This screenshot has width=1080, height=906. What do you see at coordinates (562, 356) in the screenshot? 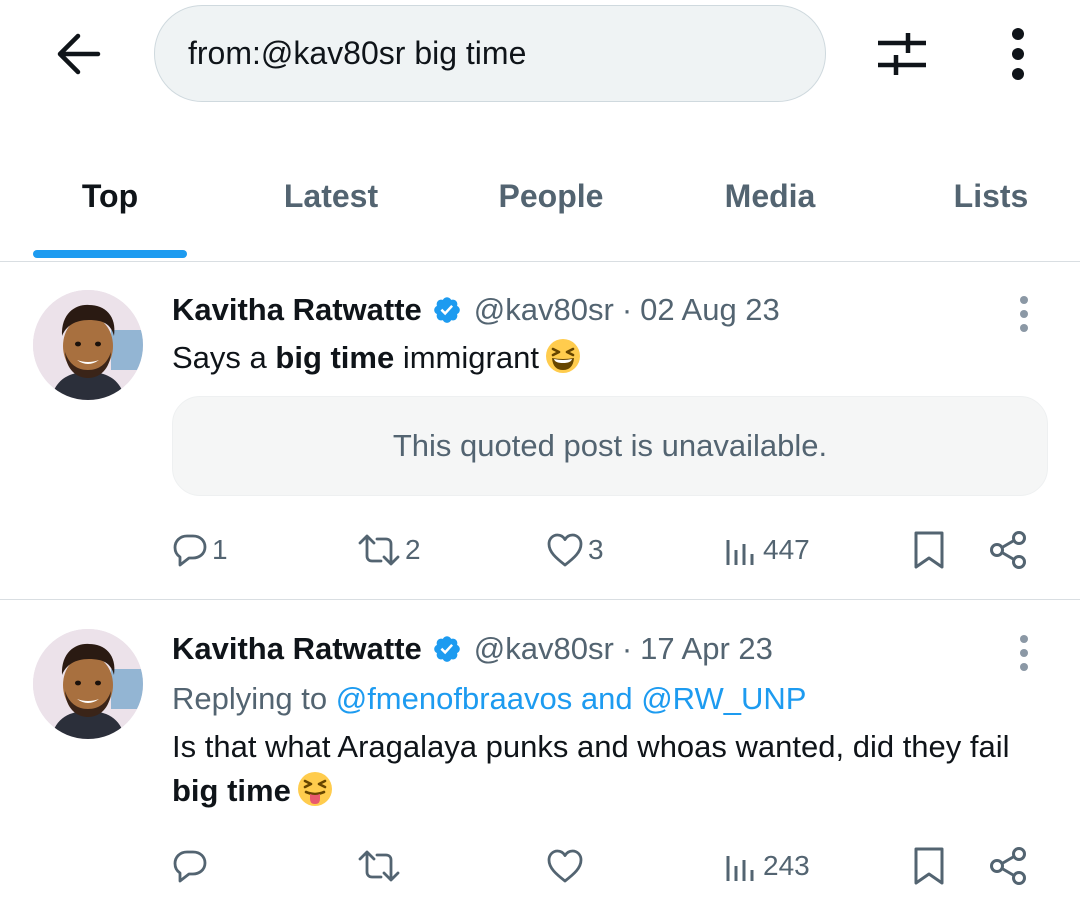
I see `grinning-squinting-face-emoji-icon` at bounding box center [562, 356].